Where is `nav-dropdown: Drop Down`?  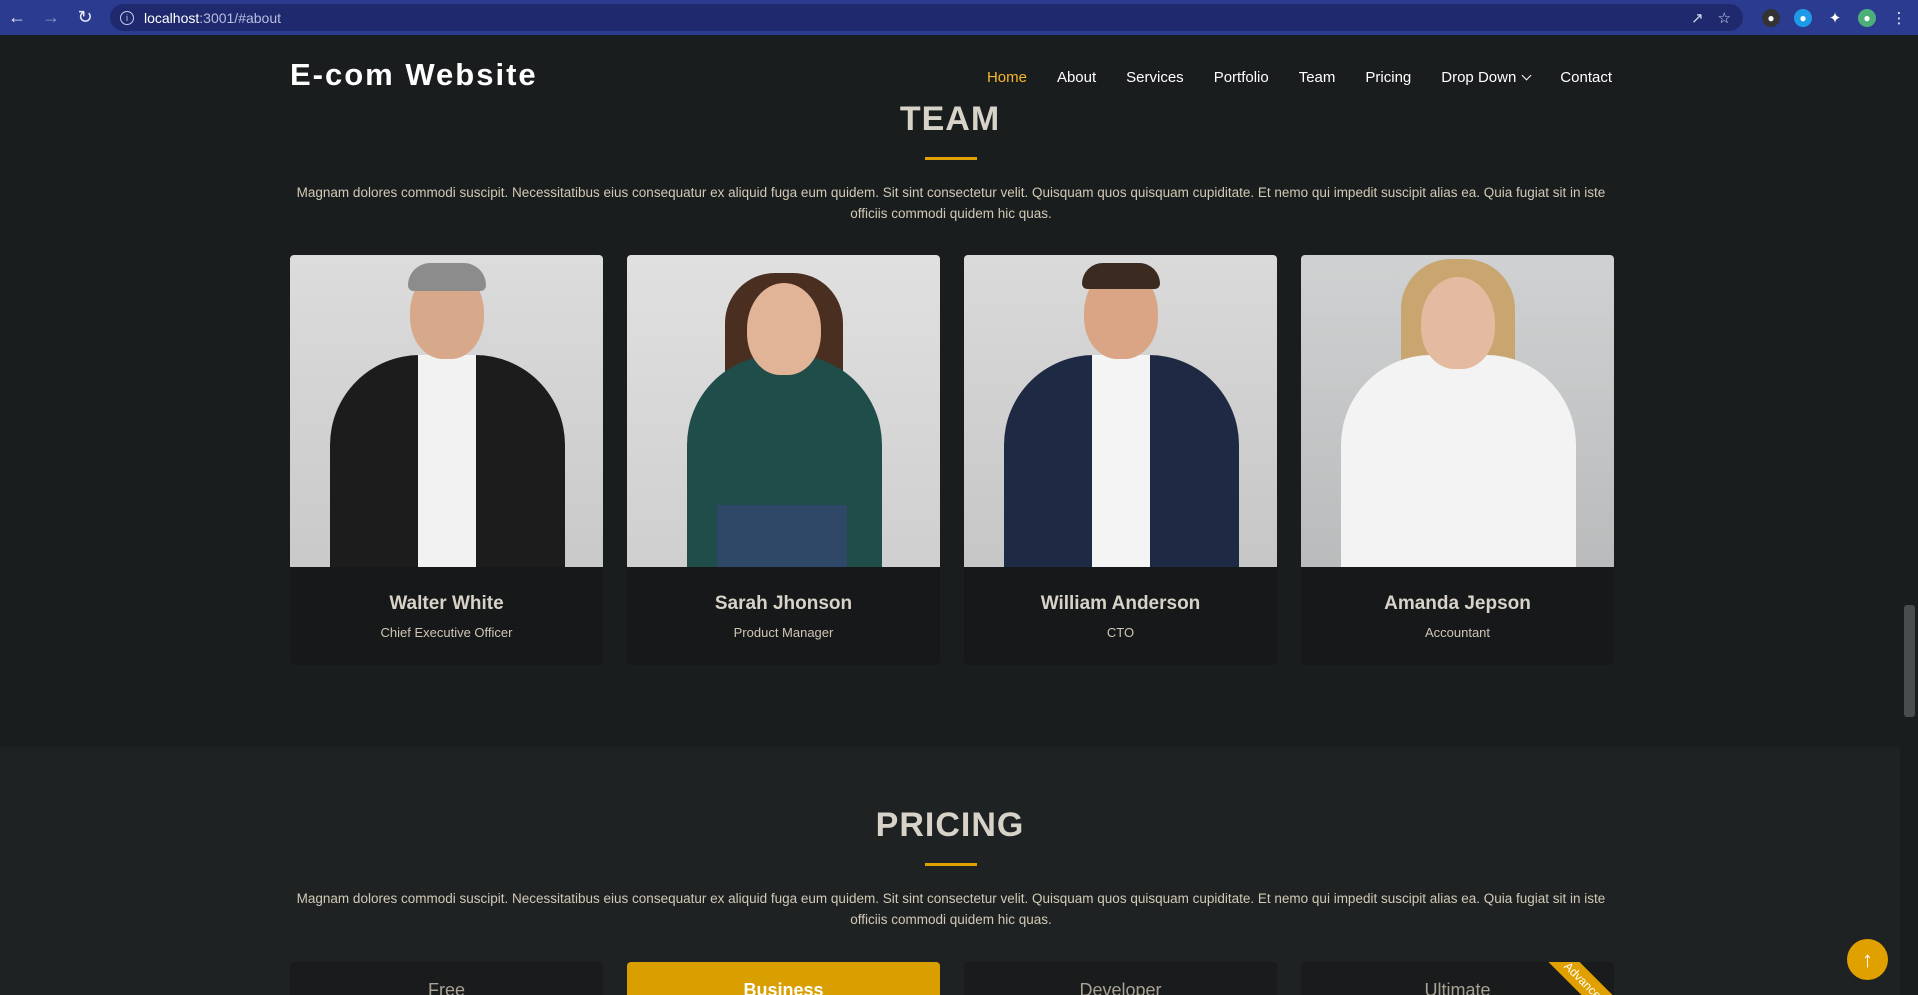
nav-dropdown: Drop Down is located at coordinates (1486, 77).